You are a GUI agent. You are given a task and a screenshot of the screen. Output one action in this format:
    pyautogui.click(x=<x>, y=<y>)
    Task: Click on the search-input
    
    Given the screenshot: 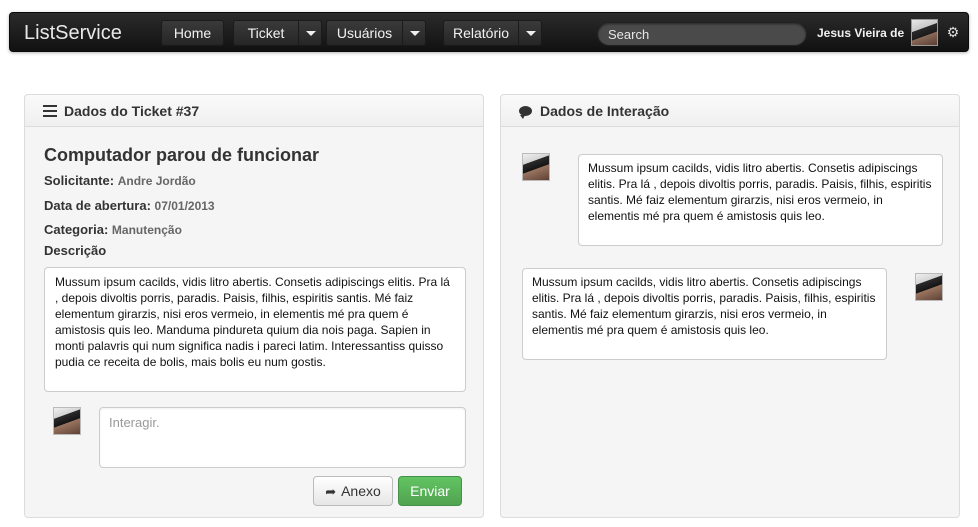 What is the action you would take?
    pyautogui.click(x=702, y=34)
    